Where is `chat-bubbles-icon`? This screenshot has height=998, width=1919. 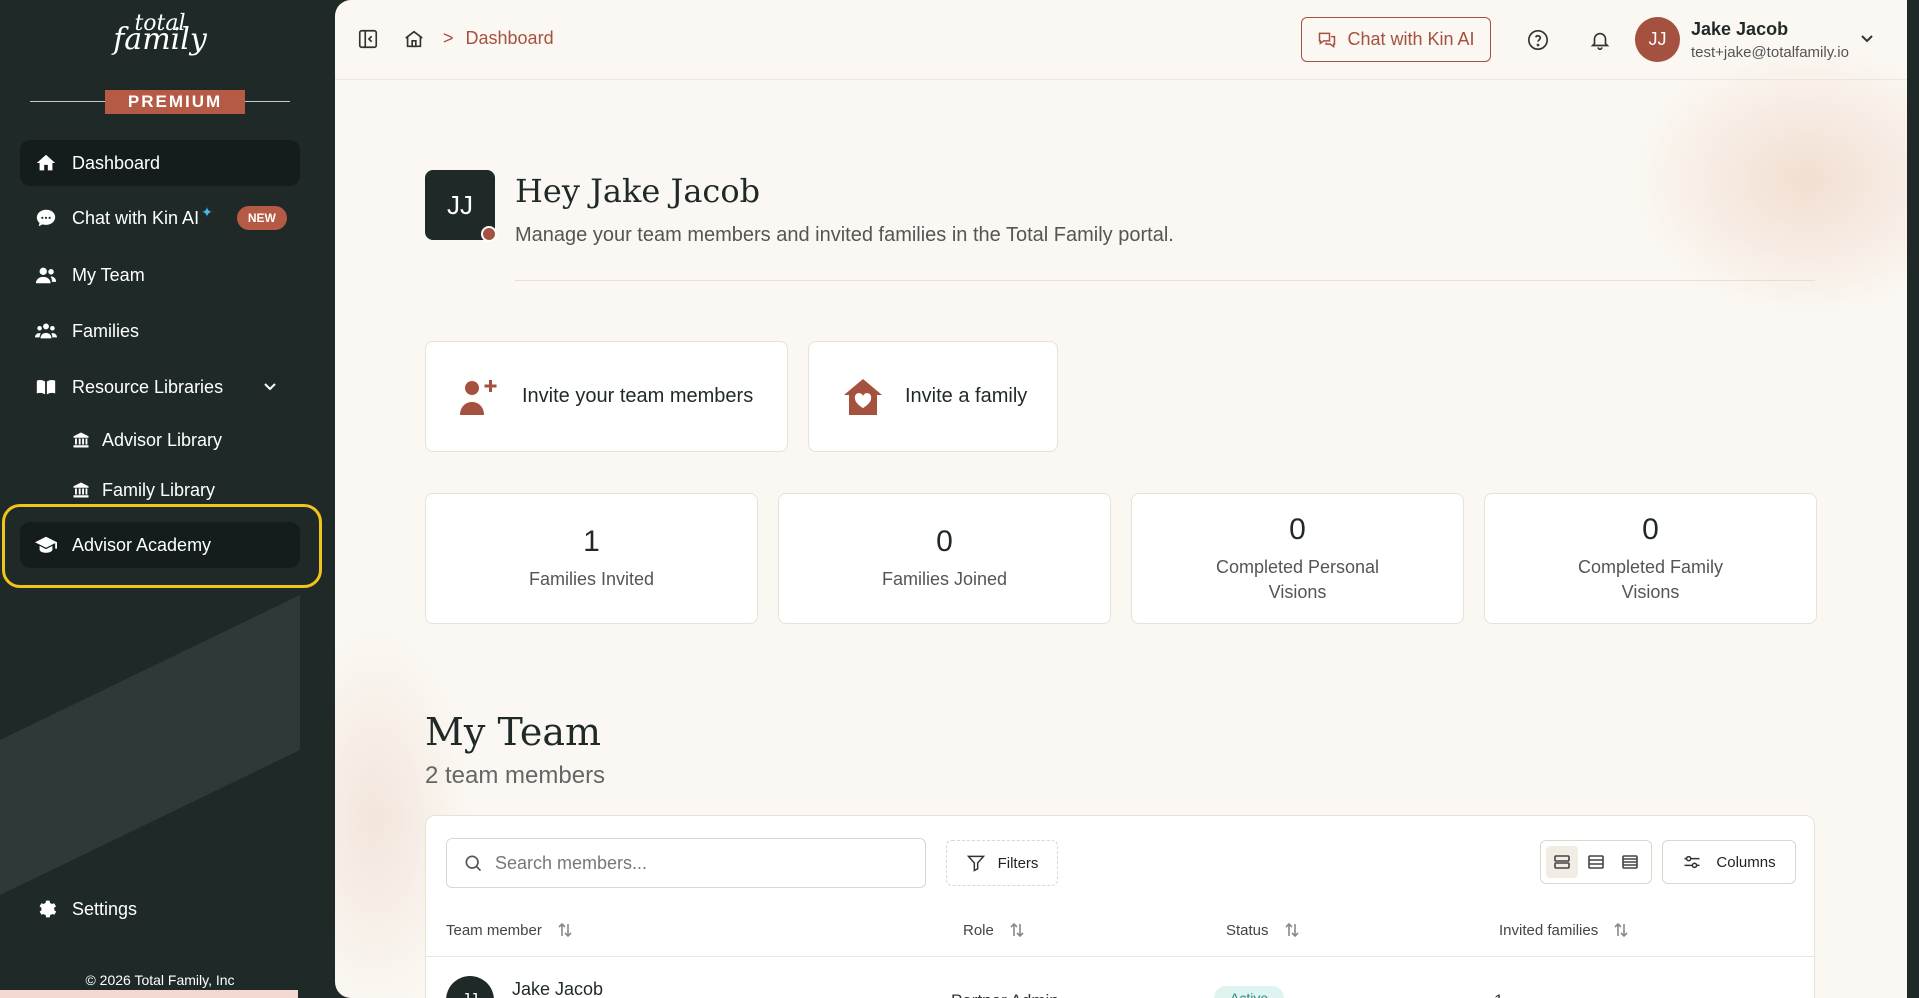 chat-bubbles-icon is located at coordinates (1327, 40).